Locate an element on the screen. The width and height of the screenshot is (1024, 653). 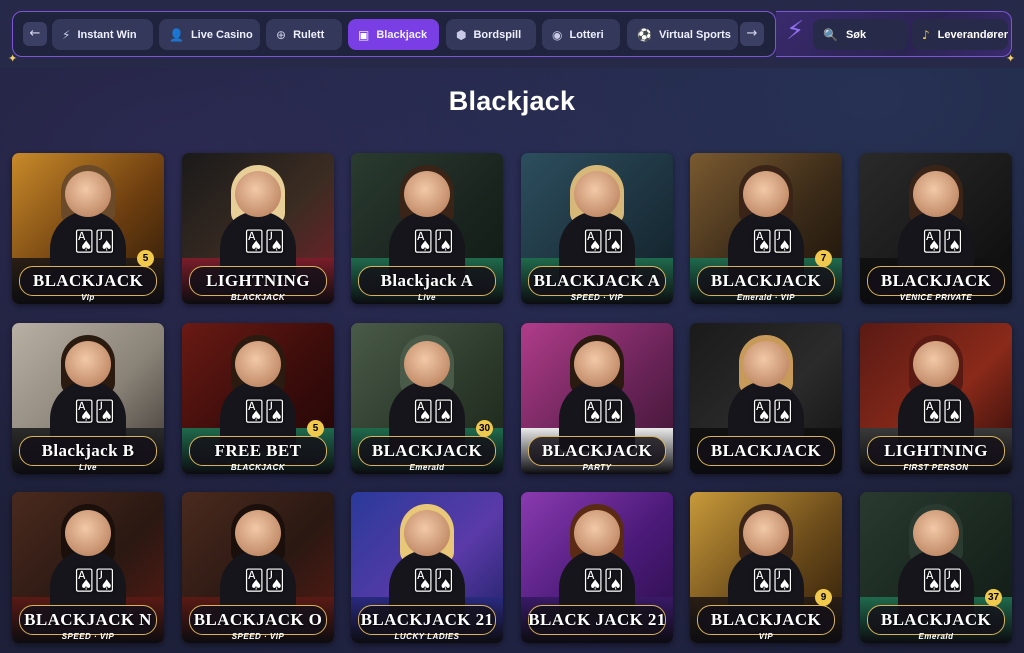
table-number-badge: 7 is located at coordinates (823, 258).